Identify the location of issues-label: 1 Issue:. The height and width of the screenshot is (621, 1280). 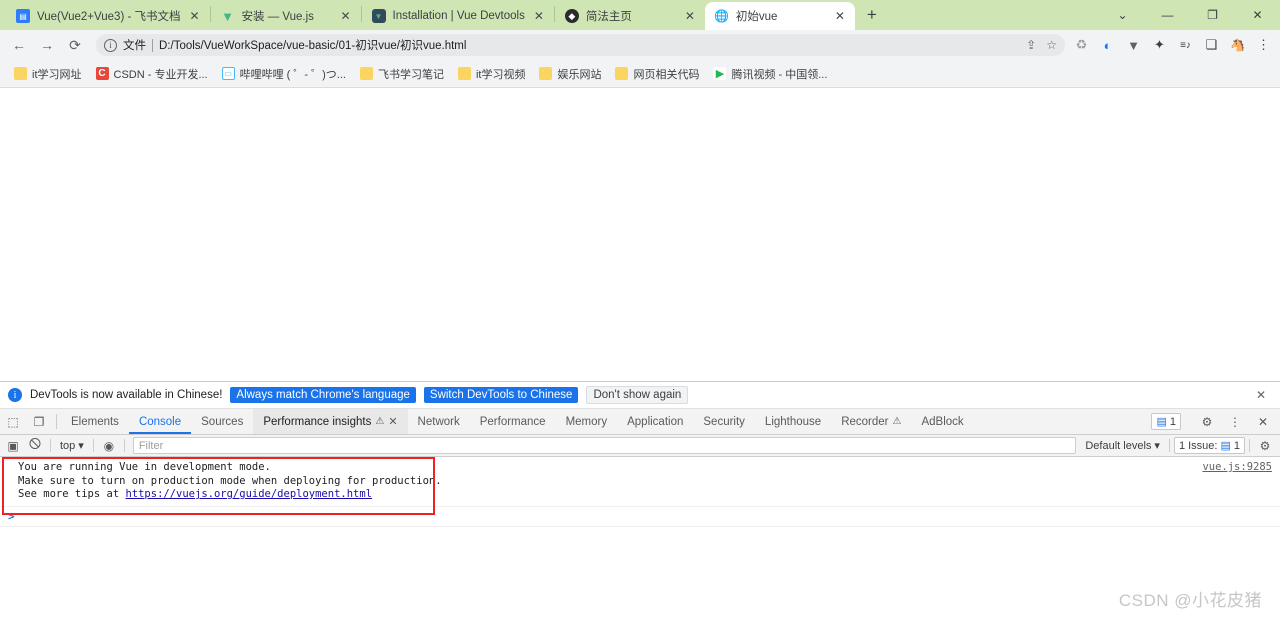
(1198, 445).